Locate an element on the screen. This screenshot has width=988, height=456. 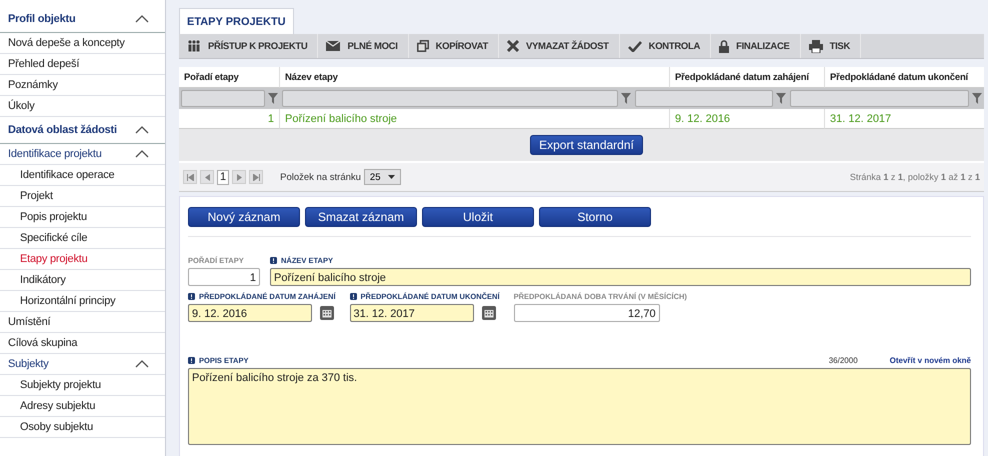
sidebar-section-header: Profil objektu is located at coordinates (82, 19).